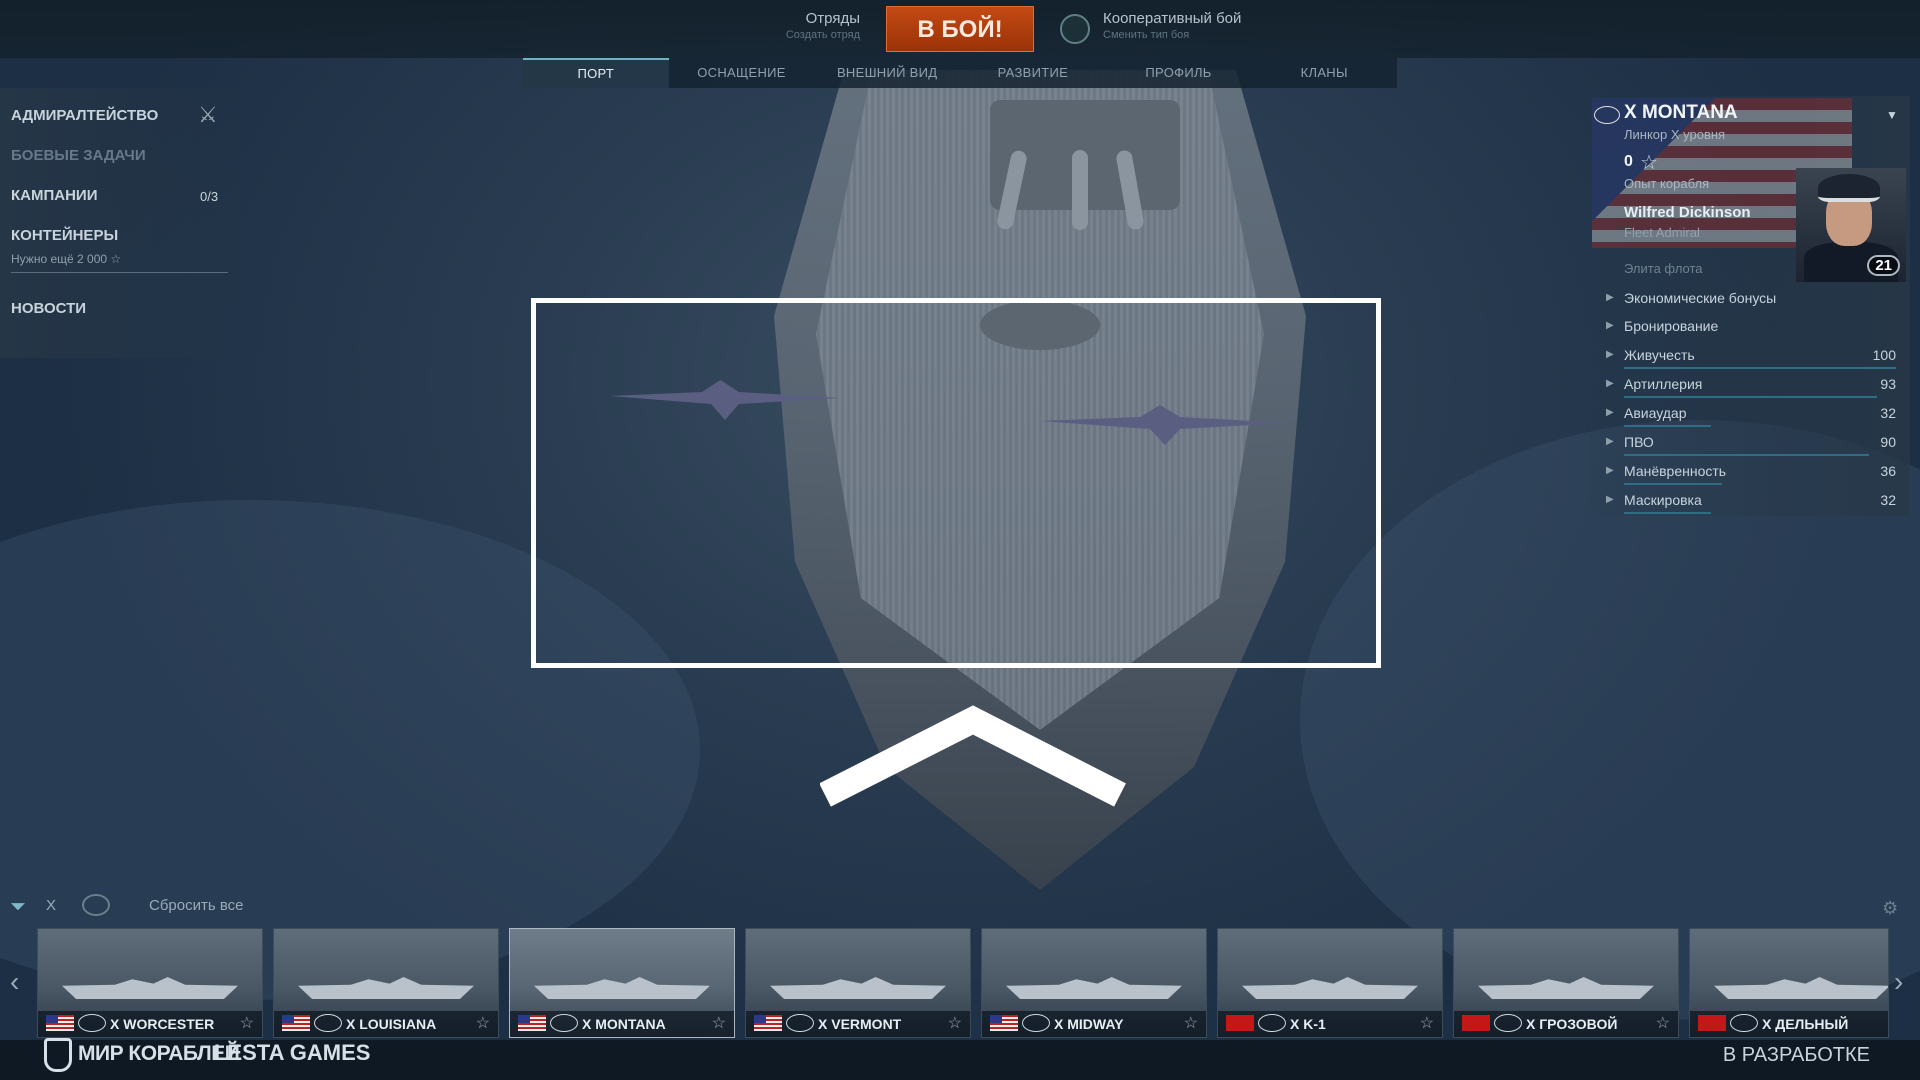 This screenshot has height=1080, width=1920. What do you see at coordinates (84, 115) in the screenshot?
I see `menu-admiralty: АДМИРАЛТЕЙСТВО` at bounding box center [84, 115].